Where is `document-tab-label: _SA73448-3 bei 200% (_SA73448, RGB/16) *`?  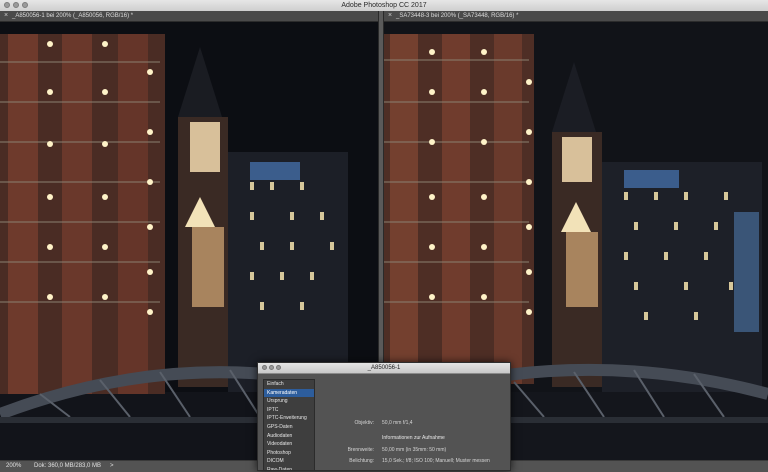
document-tab-label: _SA73448-3 bei 200% (_SA73448, RGB/16) * is located at coordinates (457, 16).